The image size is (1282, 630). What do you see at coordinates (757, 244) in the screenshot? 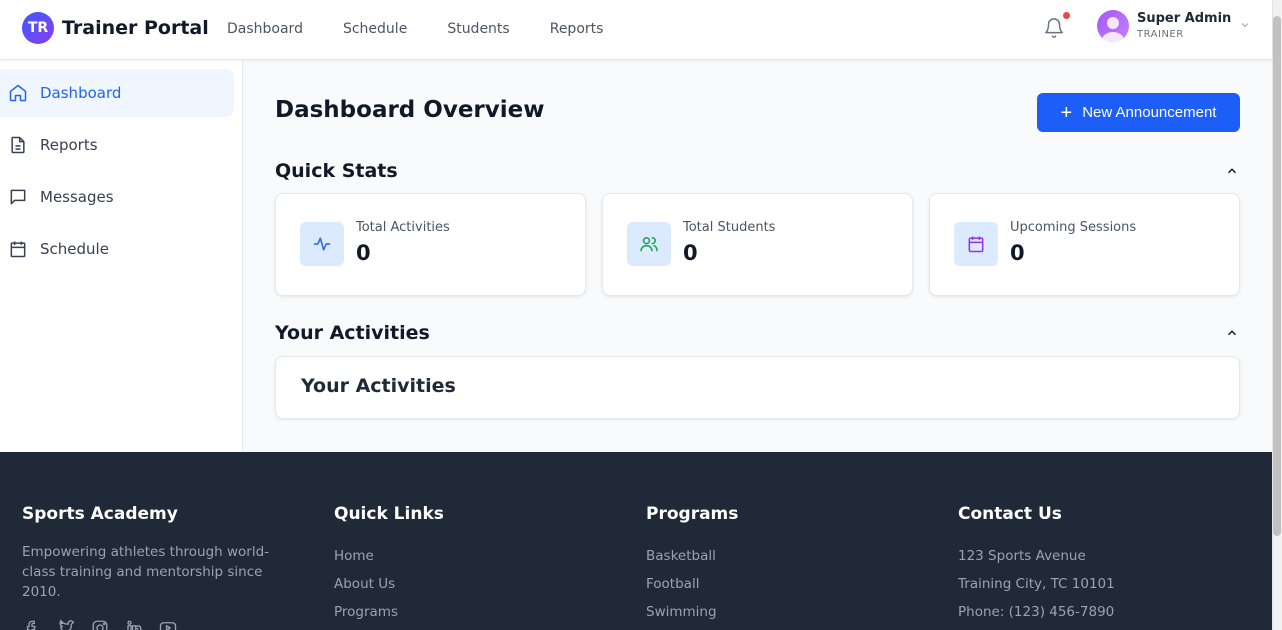
I see `stat-card-students: Total Students 0` at bounding box center [757, 244].